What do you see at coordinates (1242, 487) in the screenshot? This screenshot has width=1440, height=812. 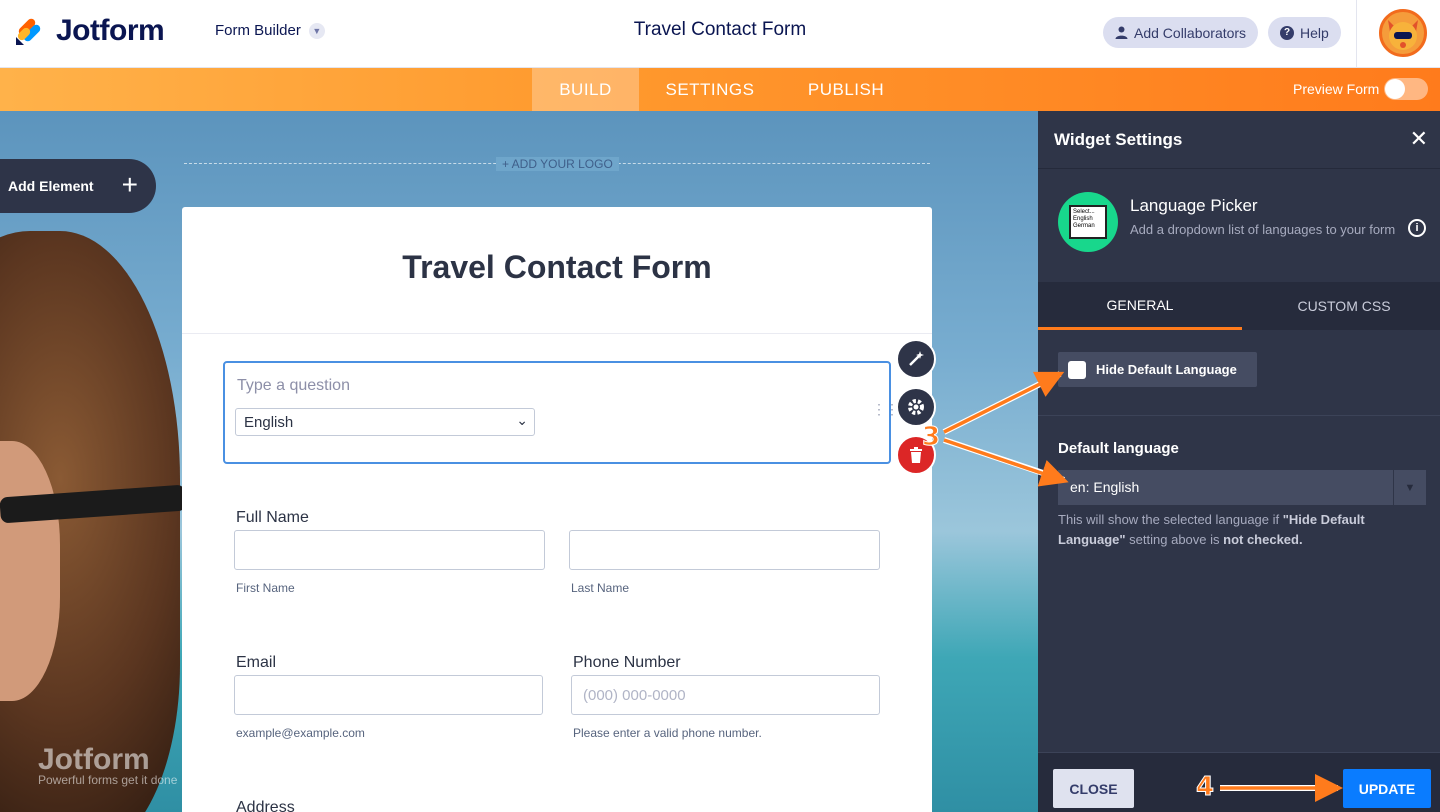 I see `default-language-select: en: English ▼` at bounding box center [1242, 487].